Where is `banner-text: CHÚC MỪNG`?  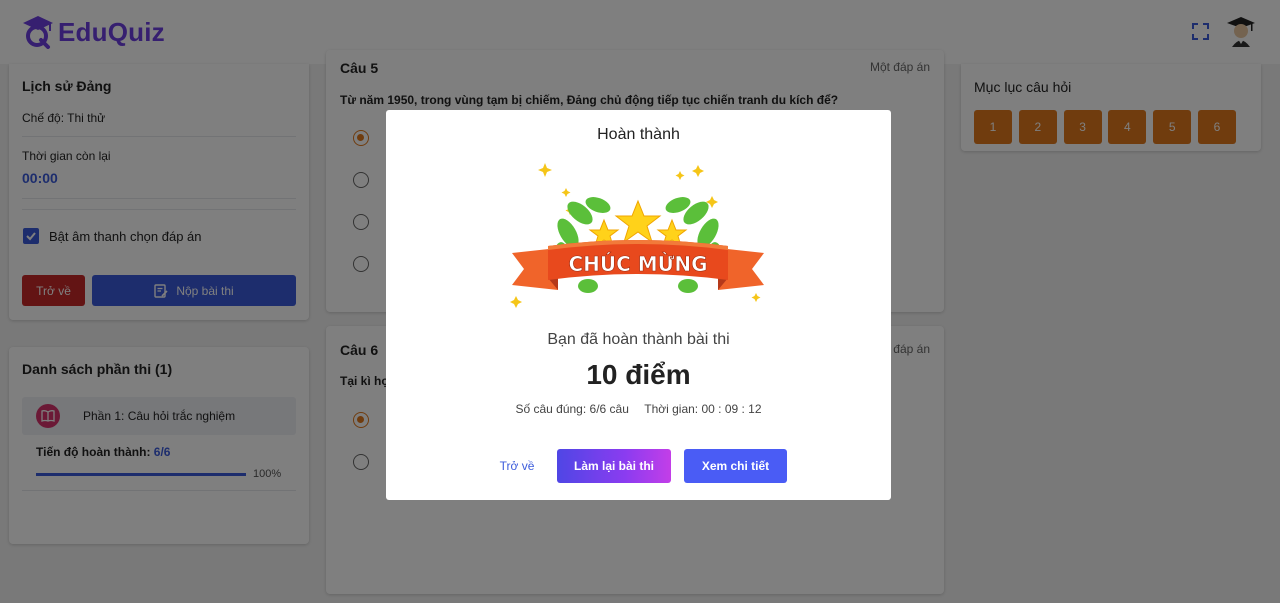 banner-text: CHÚC MỪNG is located at coordinates (637, 264).